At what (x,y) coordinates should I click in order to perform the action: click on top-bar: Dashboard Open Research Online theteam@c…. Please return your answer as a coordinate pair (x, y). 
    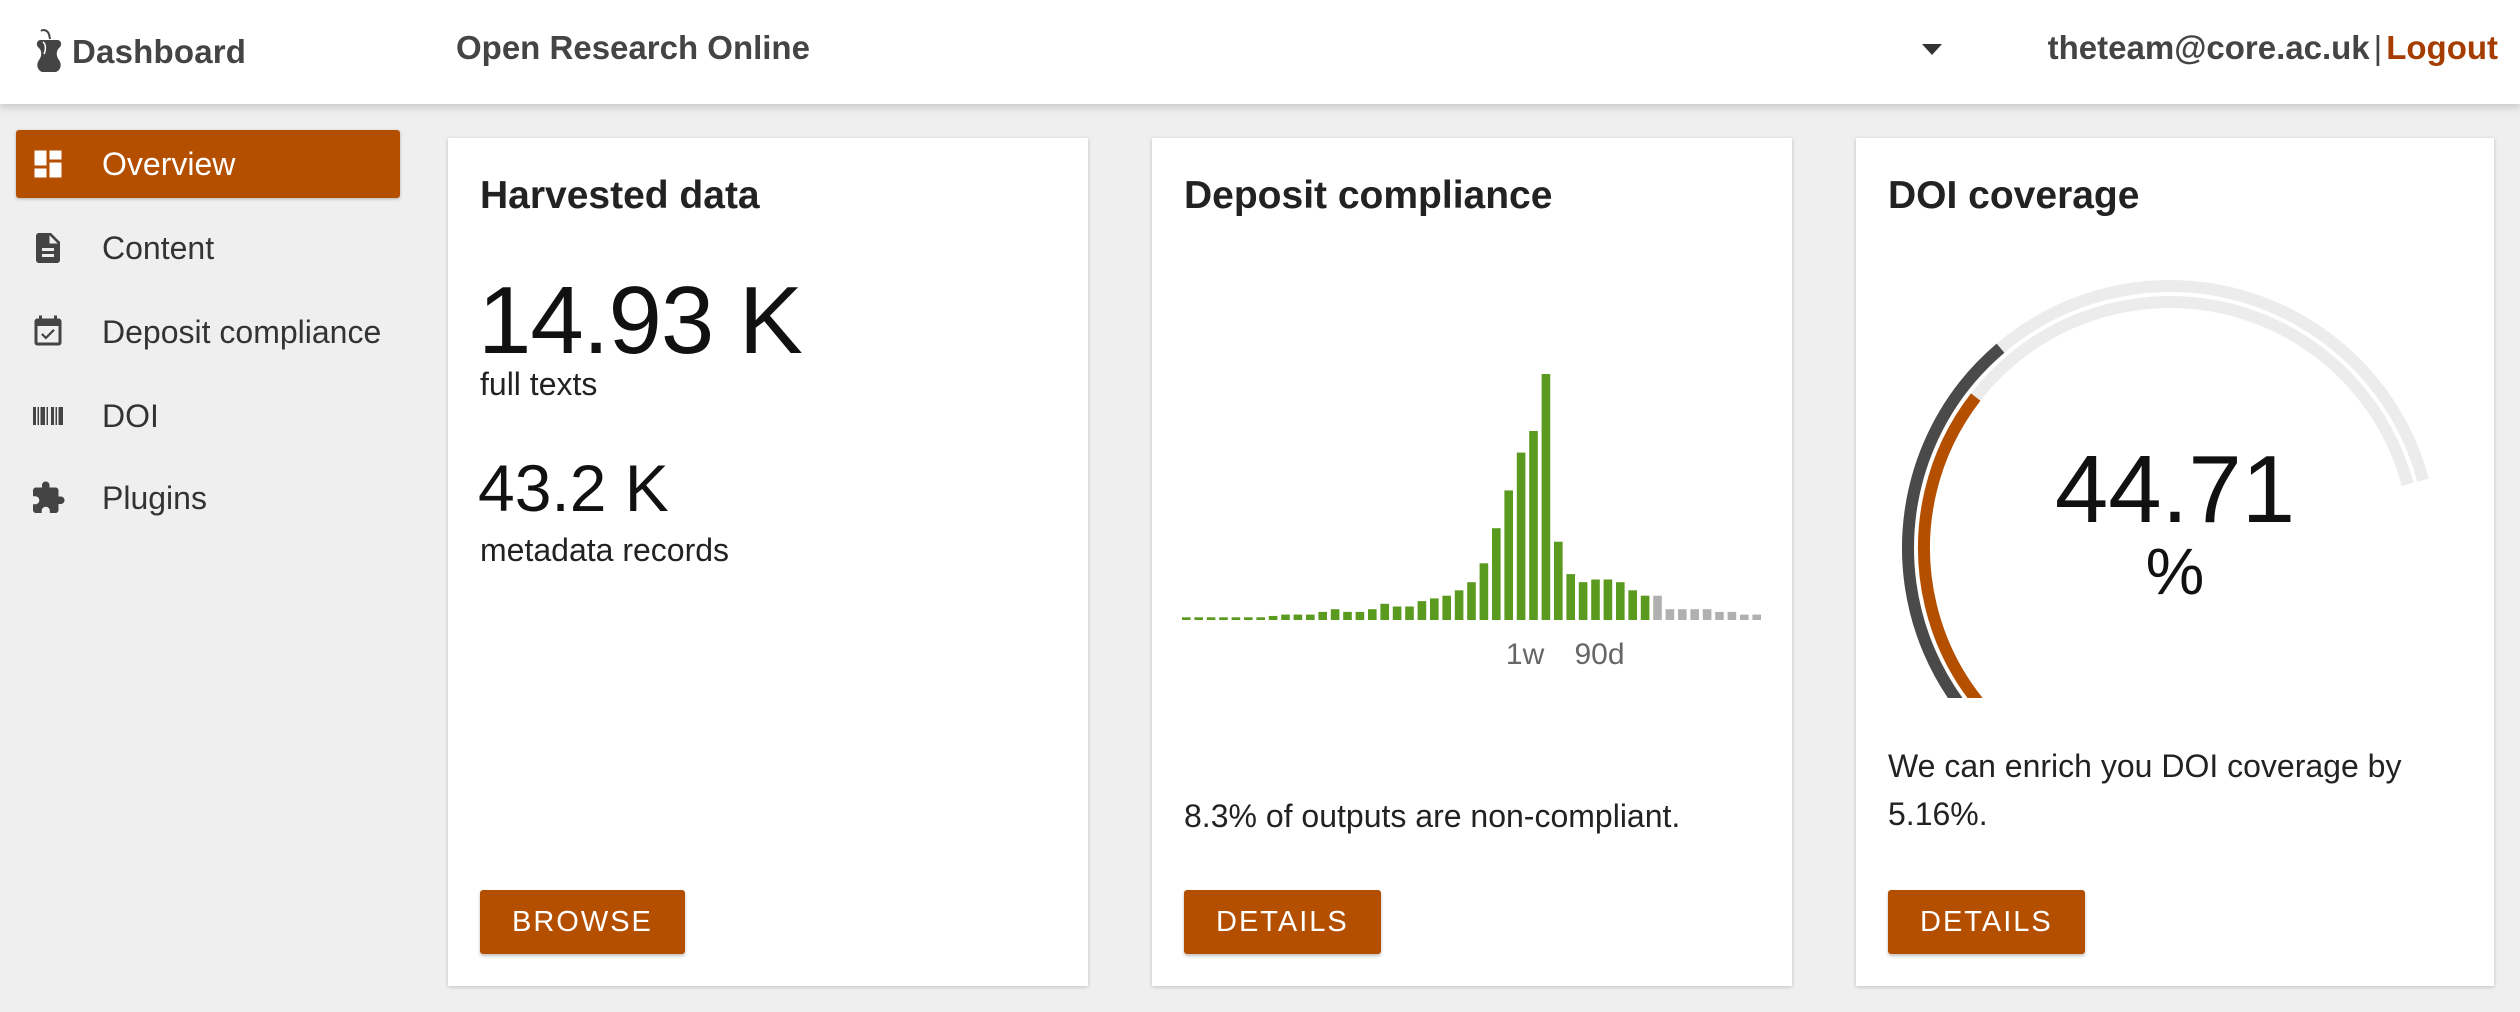
    Looking at the image, I should click on (1260, 52).